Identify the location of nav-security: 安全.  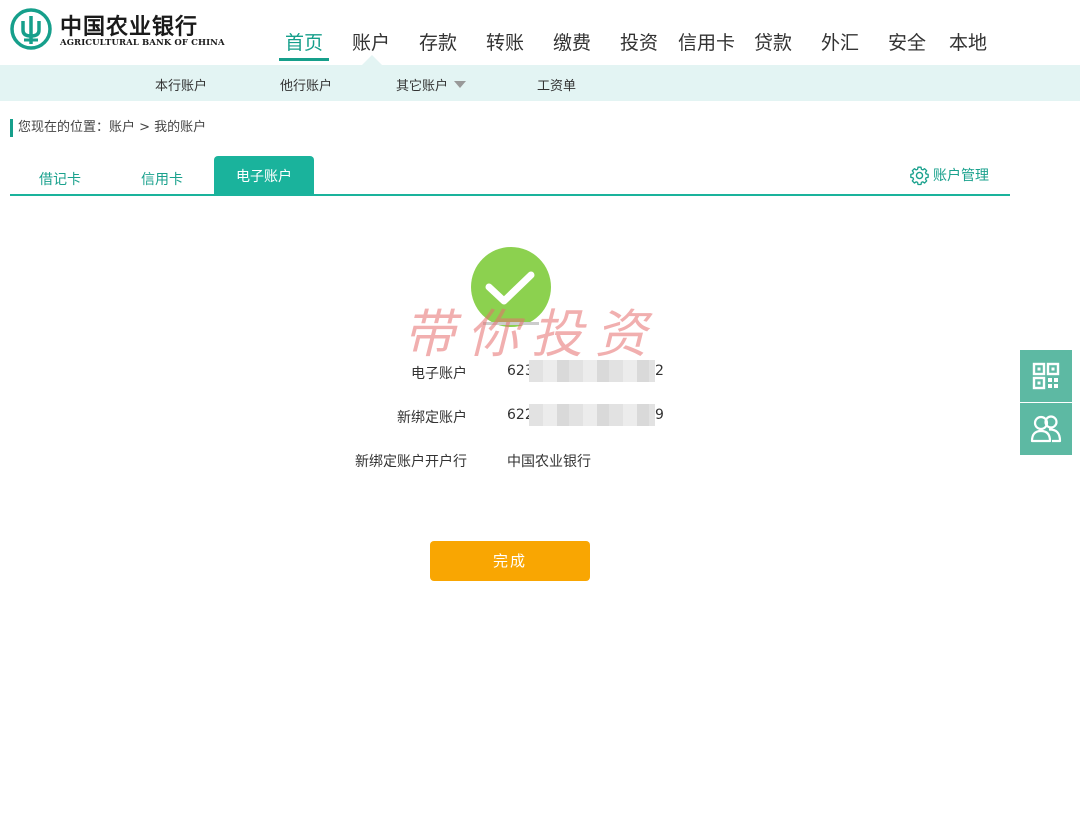
(907, 41).